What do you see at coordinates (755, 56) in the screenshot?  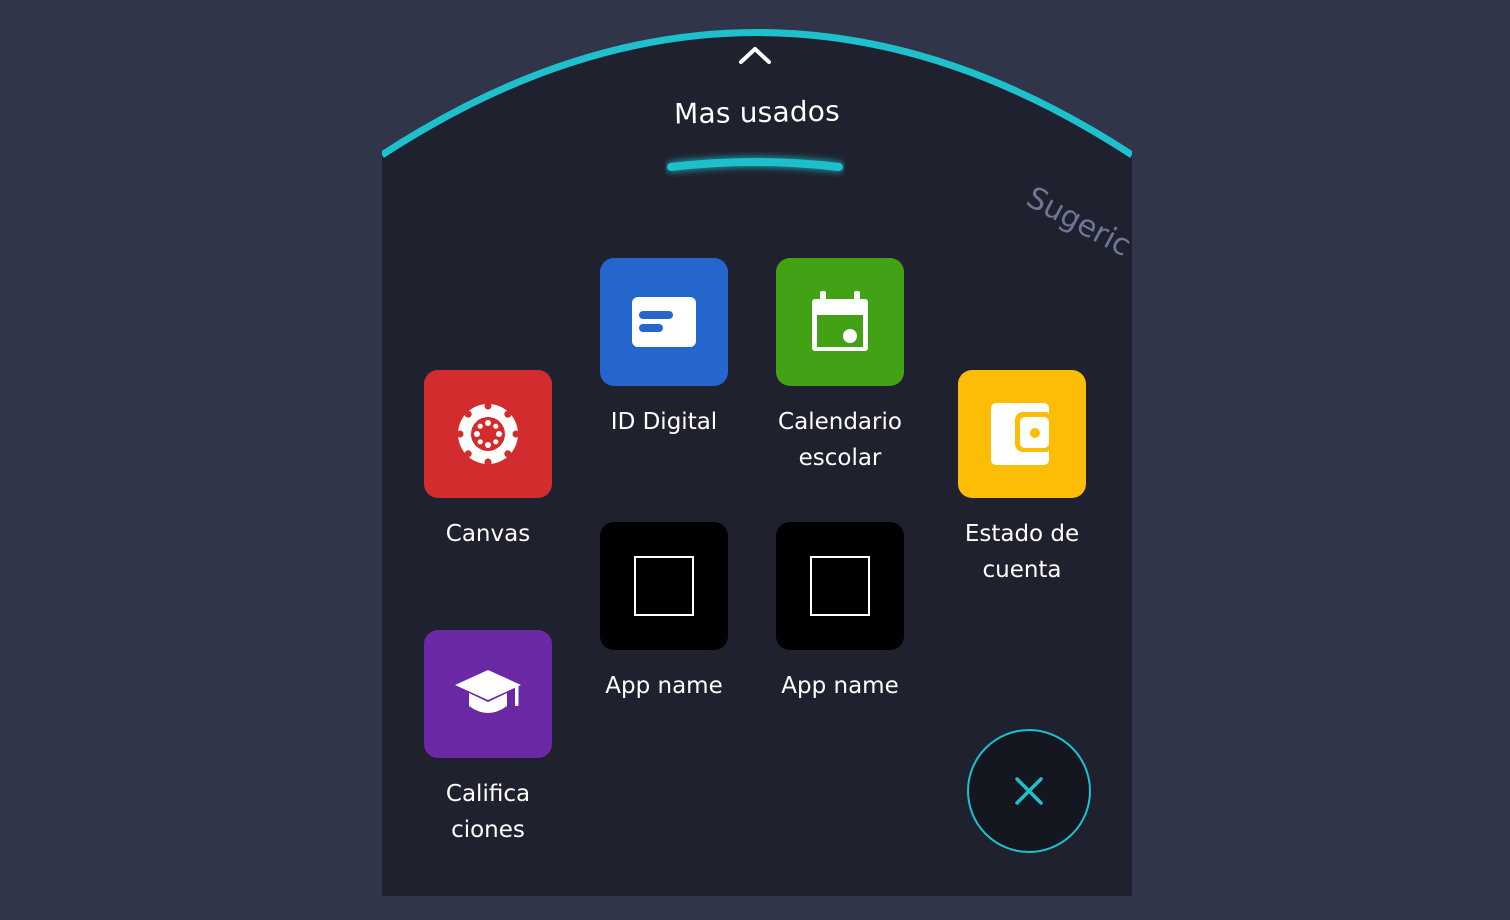 I see `chevron-up-icon` at bounding box center [755, 56].